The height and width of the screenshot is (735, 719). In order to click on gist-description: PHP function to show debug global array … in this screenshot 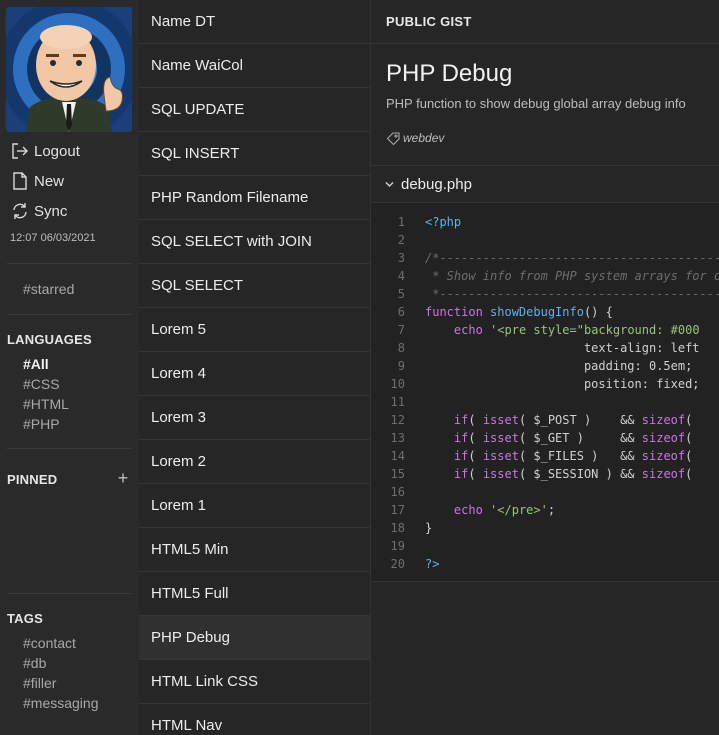, I will do `click(536, 103)`.